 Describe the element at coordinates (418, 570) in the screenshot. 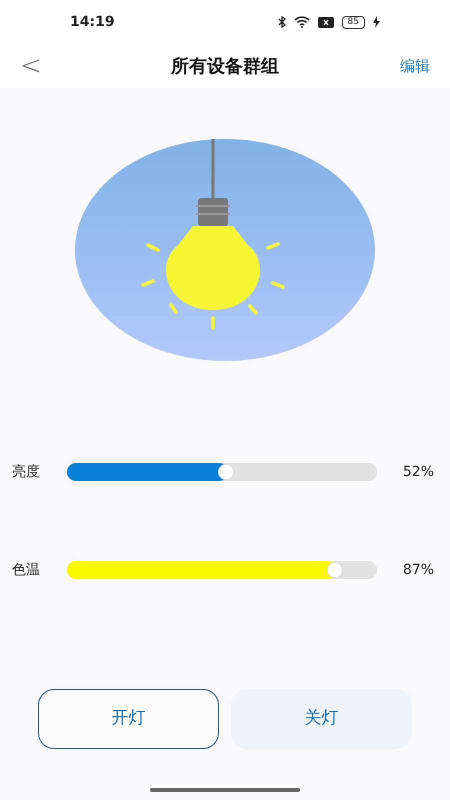

I see `slider-value: 87%` at that location.